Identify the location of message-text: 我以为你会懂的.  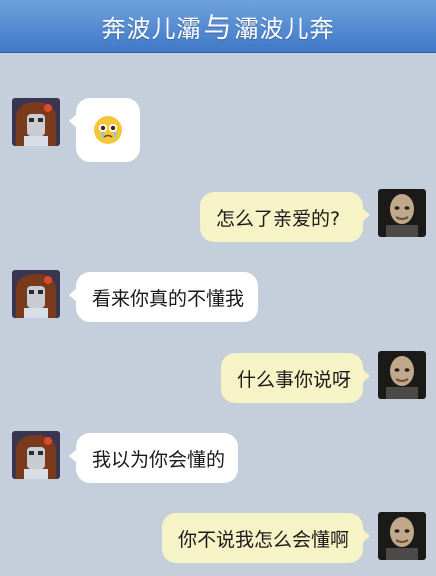
(159, 459).